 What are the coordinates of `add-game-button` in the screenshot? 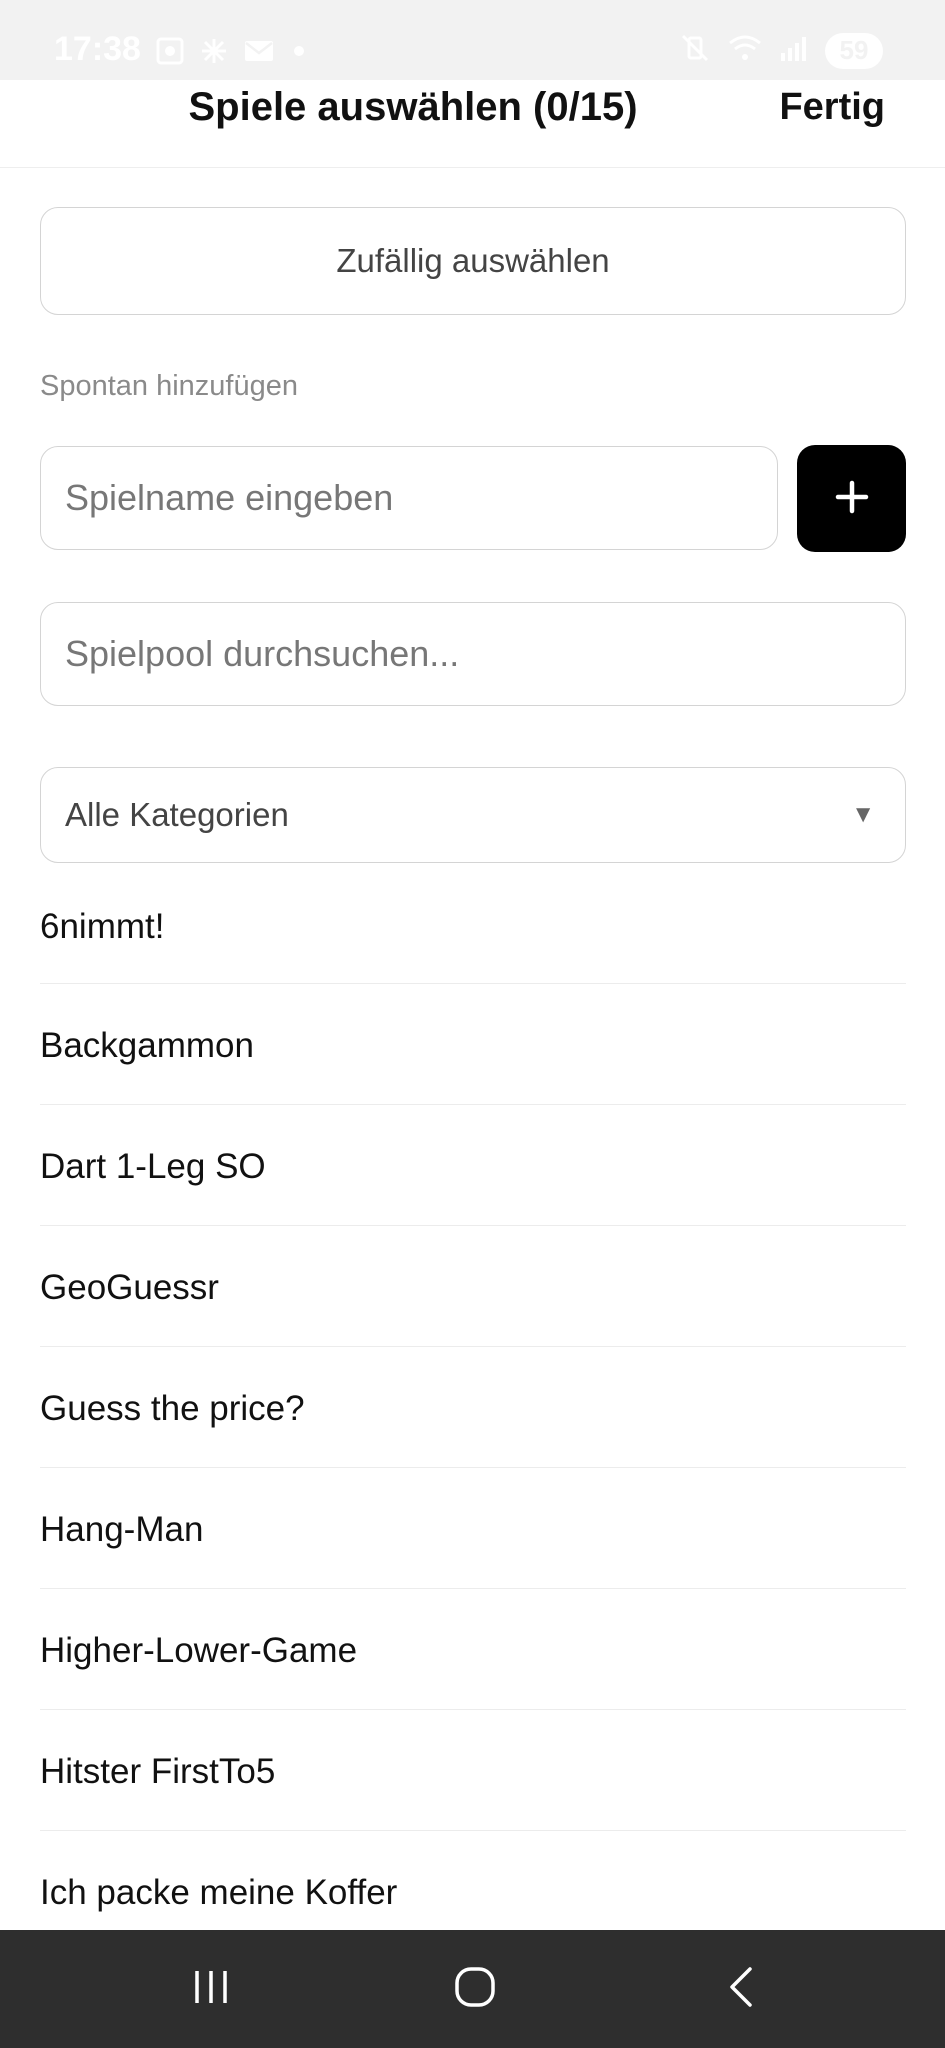 It's located at (851, 498).